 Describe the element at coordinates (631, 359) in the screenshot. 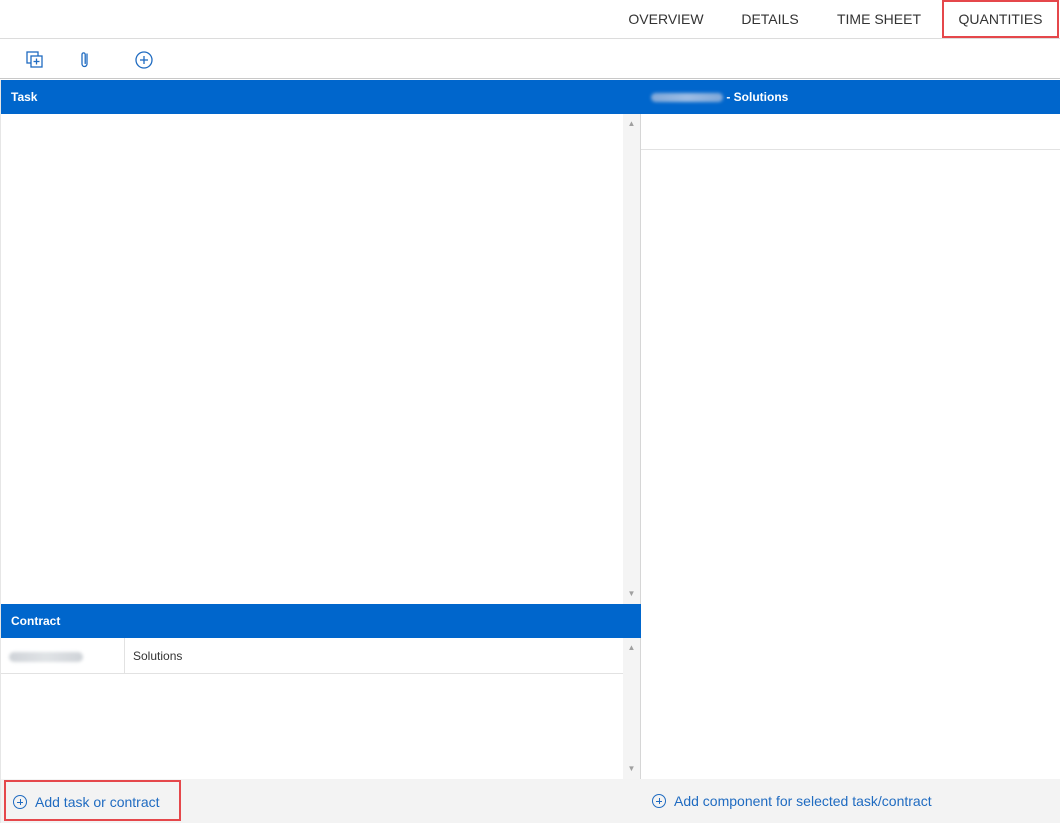

I see `task-scrollbar: ▲ ▼` at that location.